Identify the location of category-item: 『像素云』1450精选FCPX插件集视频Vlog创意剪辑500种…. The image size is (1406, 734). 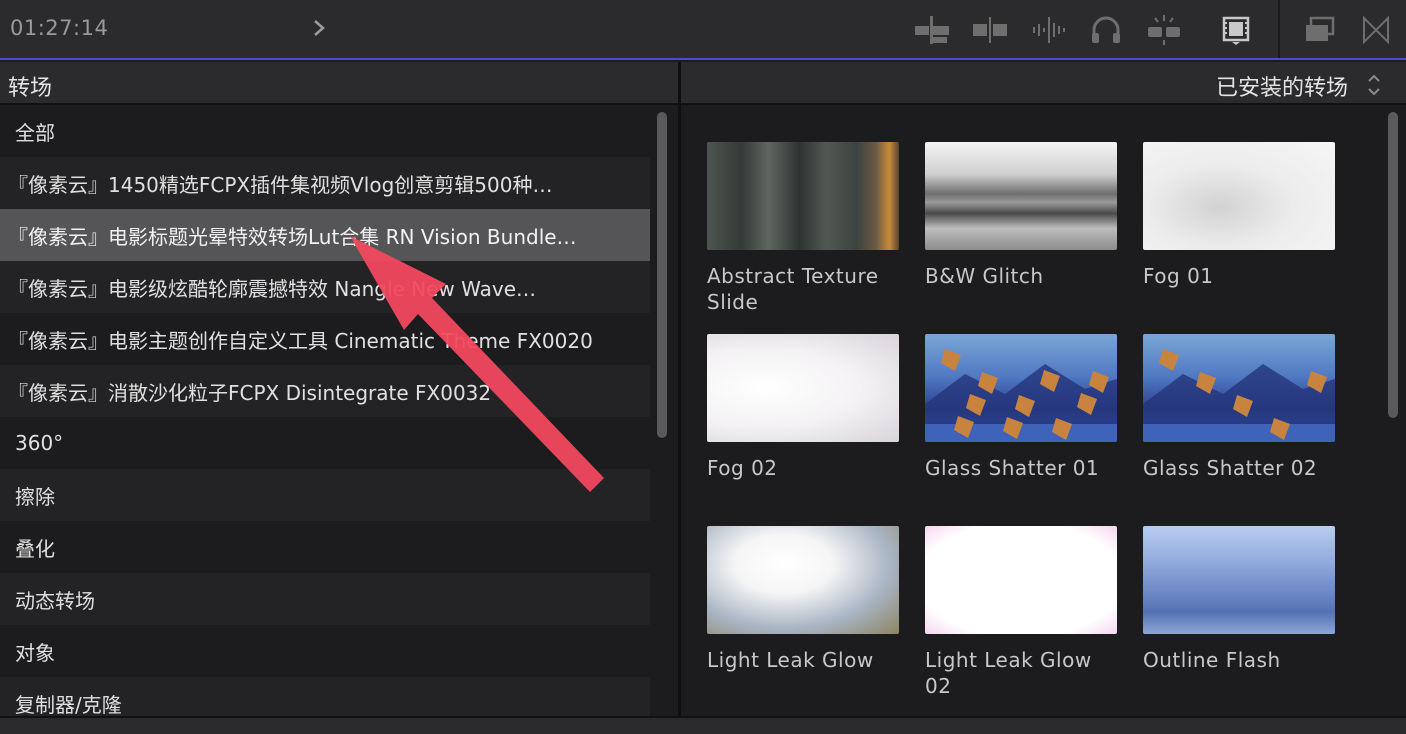
(325, 183).